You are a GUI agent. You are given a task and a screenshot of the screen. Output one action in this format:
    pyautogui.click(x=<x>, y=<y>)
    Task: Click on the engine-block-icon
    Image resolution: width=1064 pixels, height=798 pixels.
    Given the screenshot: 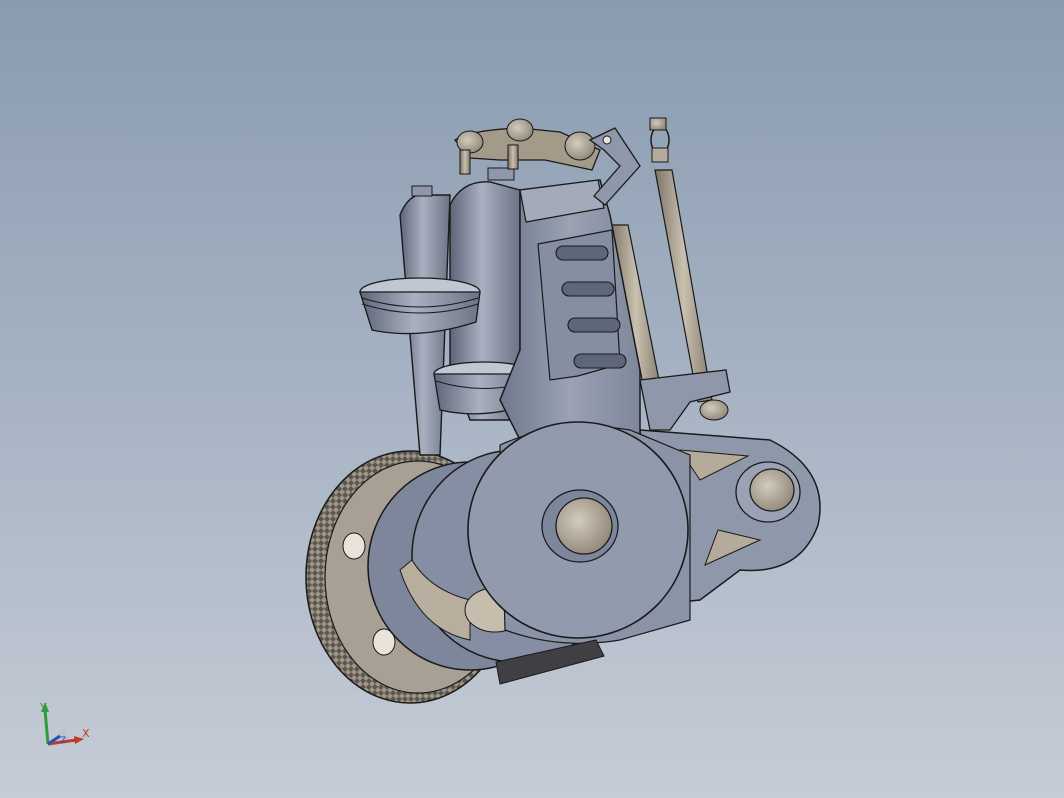 What is the action you would take?
    pyautogui.click(x=570, y=310)
    